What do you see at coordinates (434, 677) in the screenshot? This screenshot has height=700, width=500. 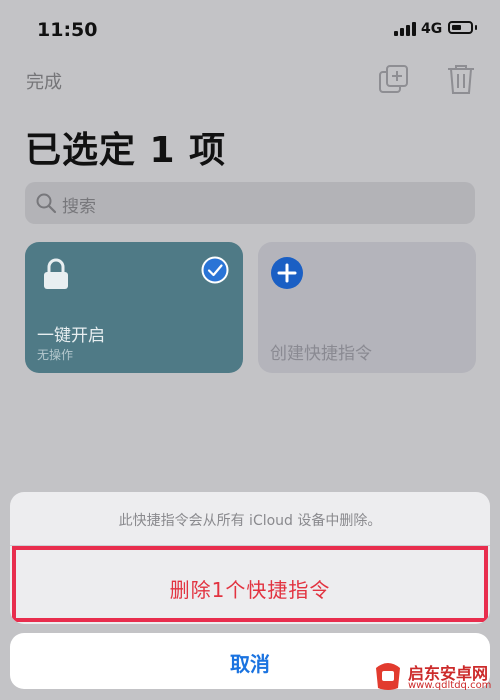 I see `watermark-logo: 启东安卓网 www.qdltdq.com` at bounding box center [434, 677].